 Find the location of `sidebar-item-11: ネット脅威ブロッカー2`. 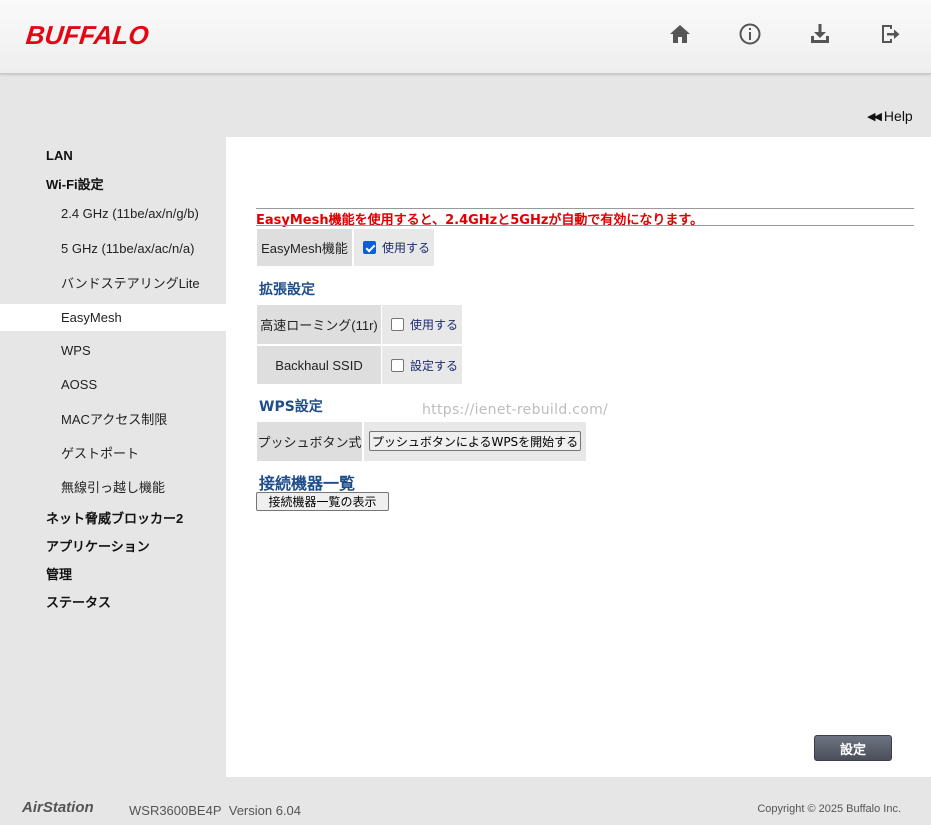

sidebar-item-11: ネット脅威ブロッカー2 is located at coordinates (113, 517).